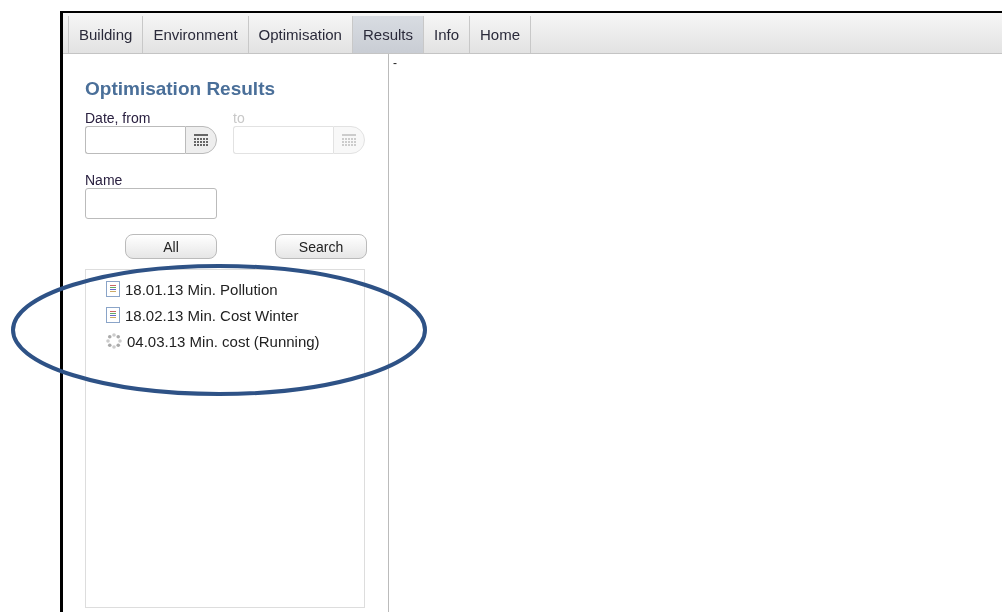  What do you see at coordinates (151, 203) in the screenshot?
I see `name-field` at bounding box center [151, 203].